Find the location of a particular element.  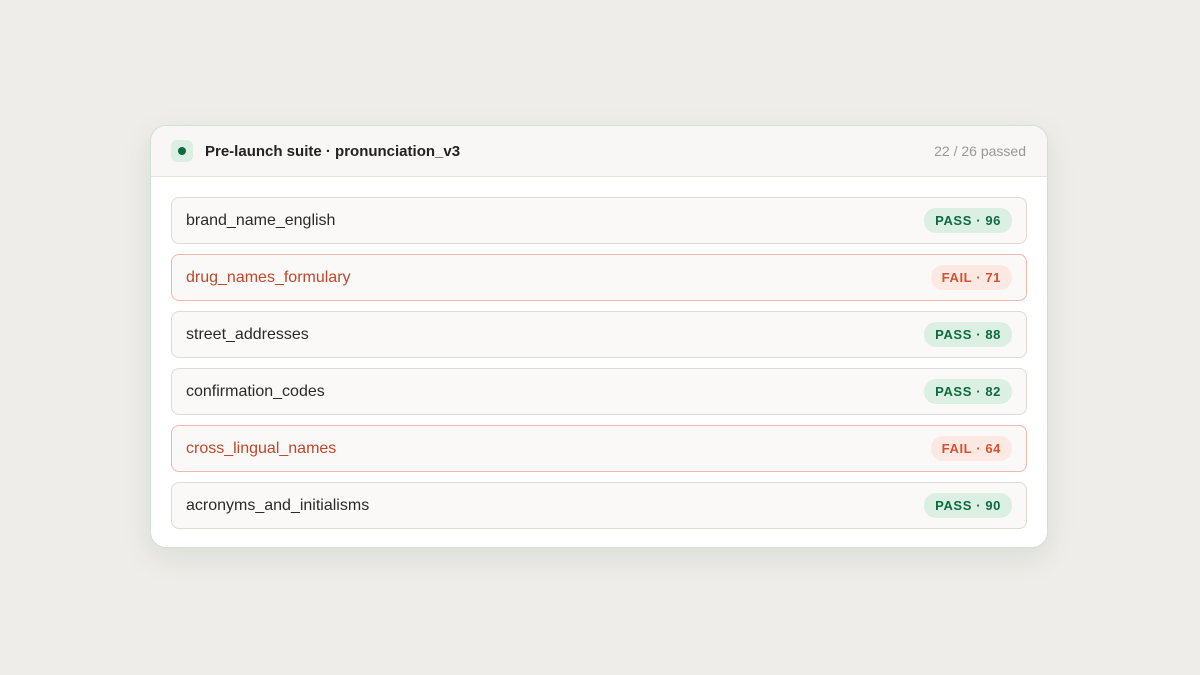

status-badge: FAIL · 64 is located at coordinates (971, 448).